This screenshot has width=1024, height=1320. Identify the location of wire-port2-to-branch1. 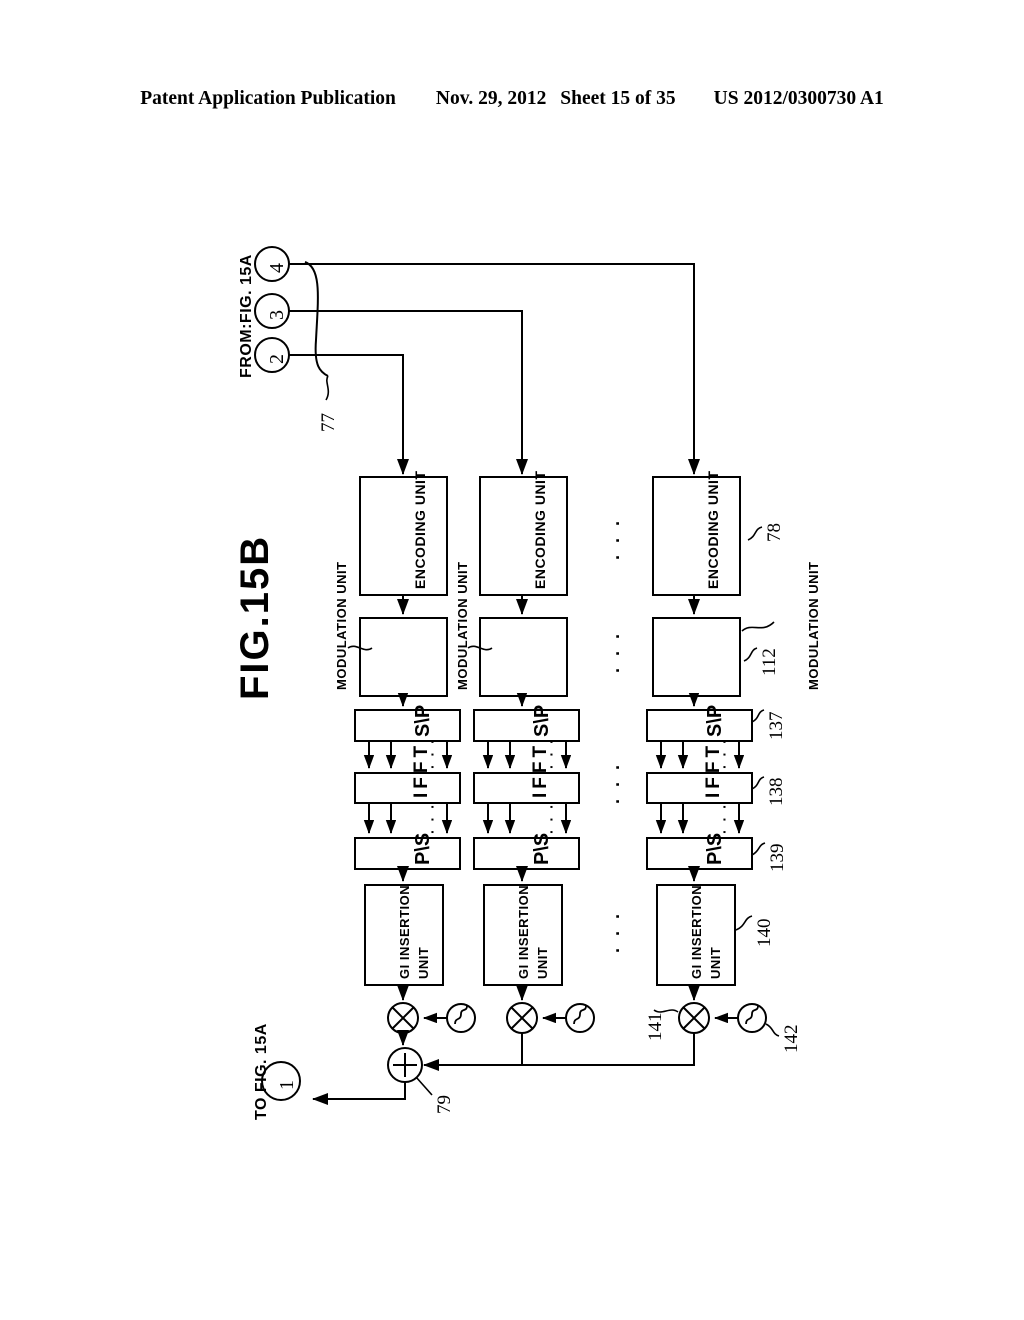
(346, 412).